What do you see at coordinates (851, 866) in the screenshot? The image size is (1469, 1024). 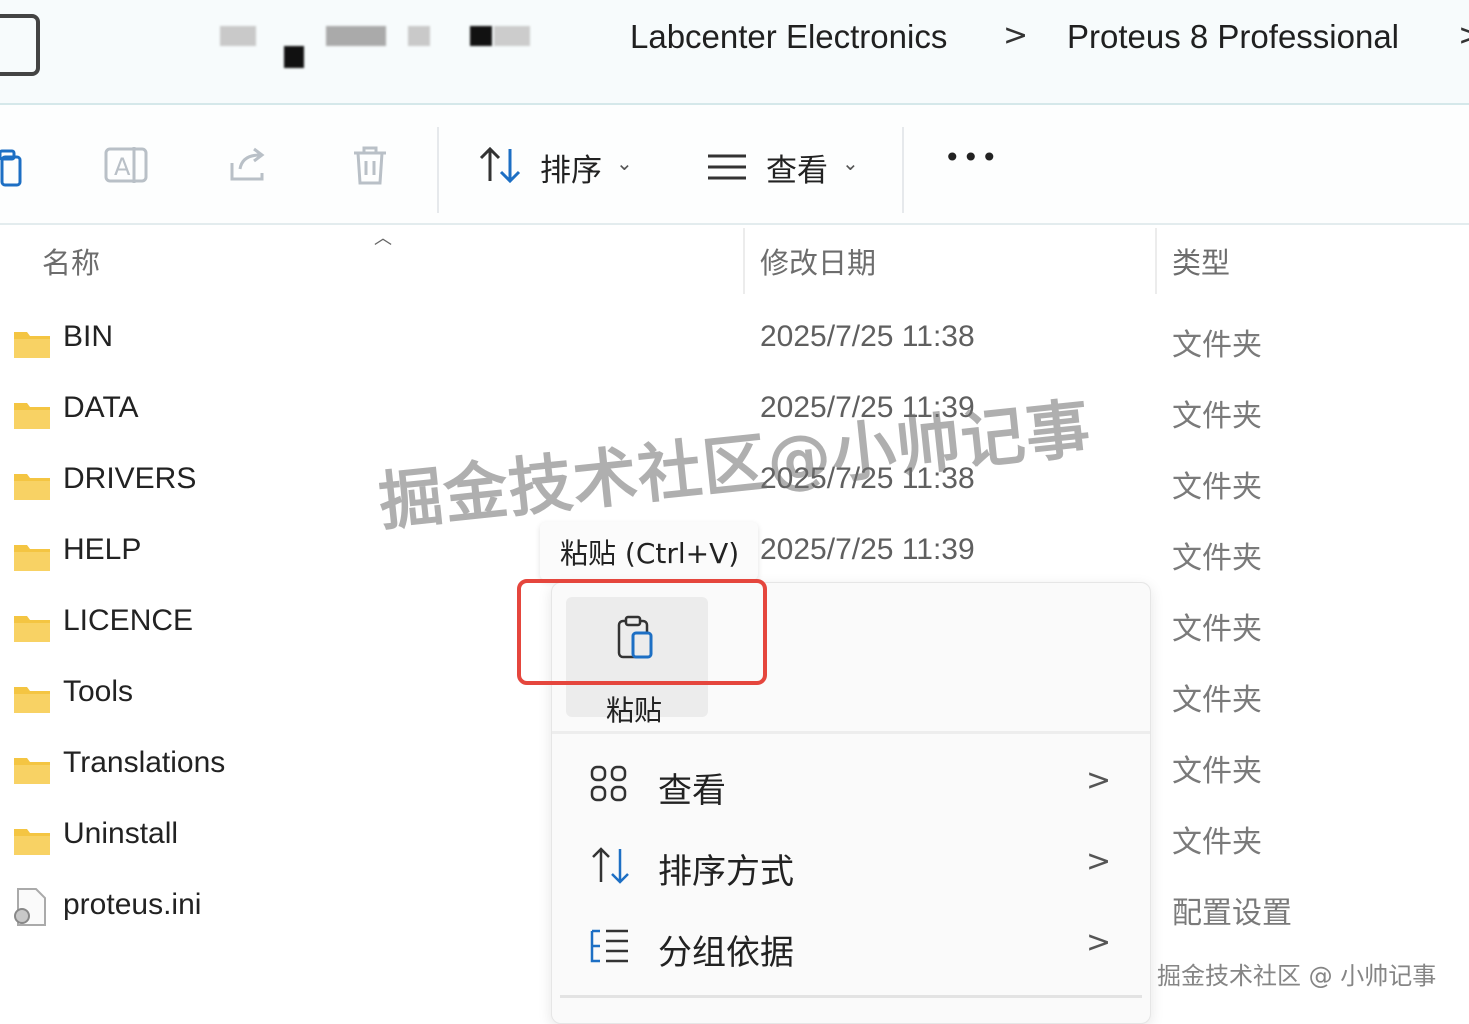 I see `menu-item-sort-by: 排序方式 >` at bounding box center [851, 866].